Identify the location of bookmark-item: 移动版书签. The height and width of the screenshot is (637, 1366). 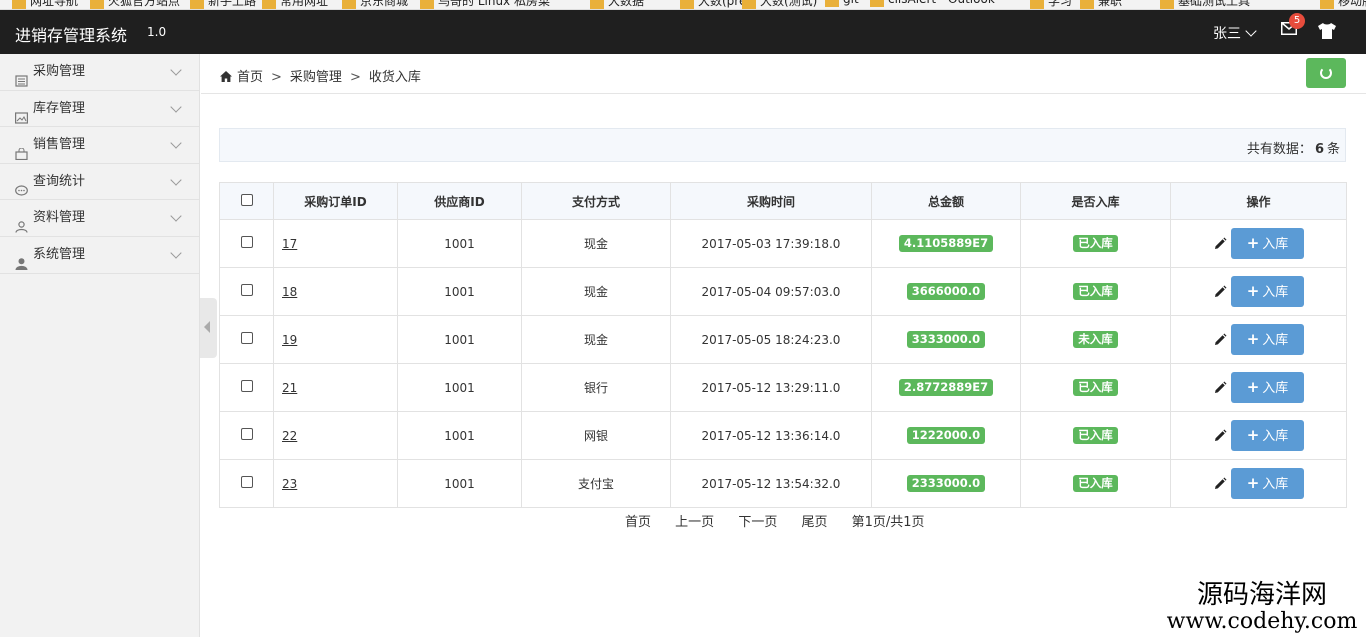
(1343, 4).